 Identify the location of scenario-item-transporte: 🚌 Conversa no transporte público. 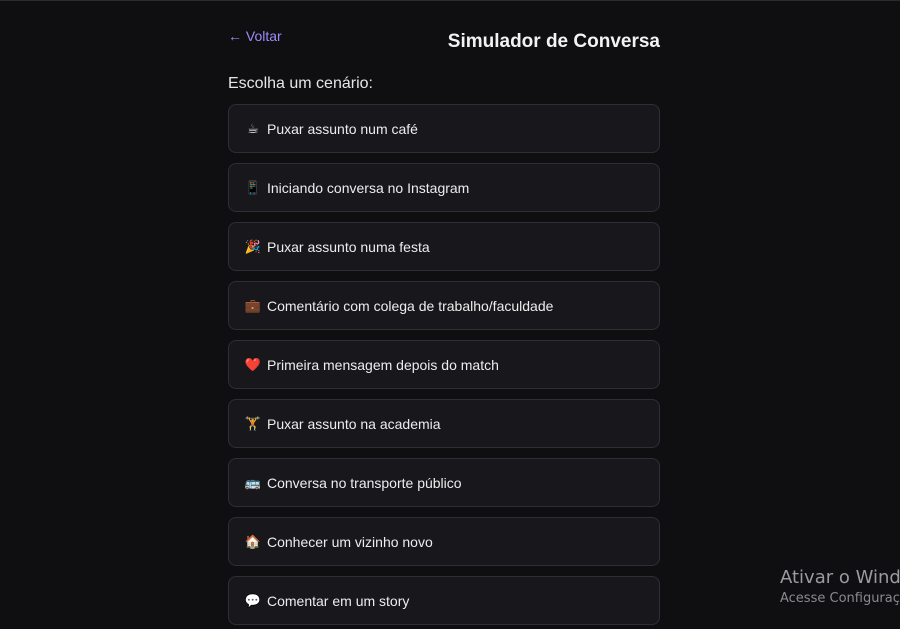
(444, 482).